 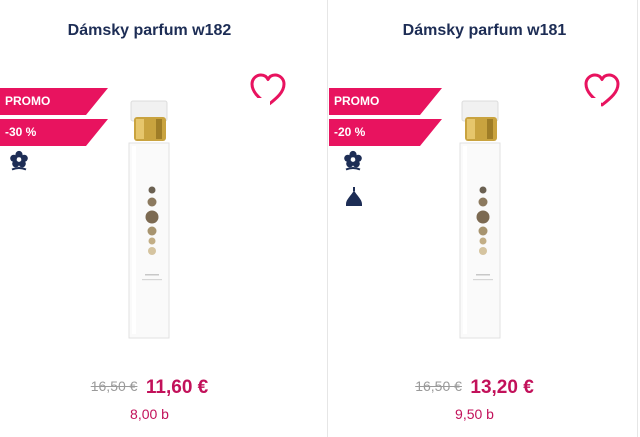 I want to click on sale-price: 13,20 €, so click(x=502, y=387).